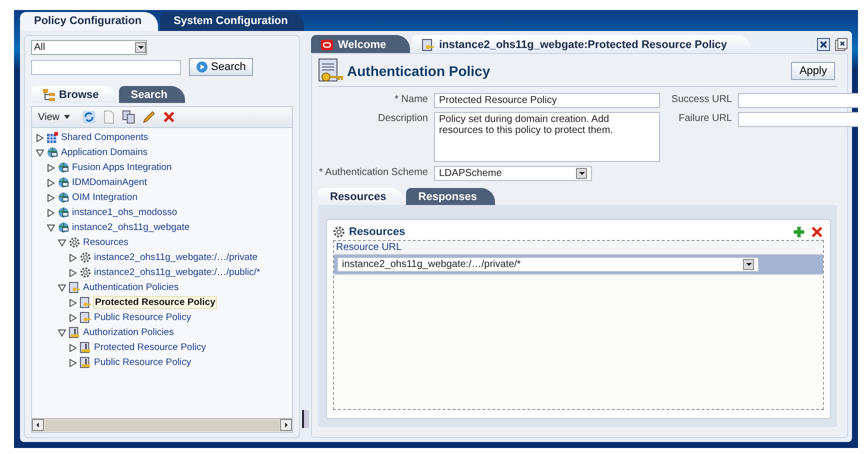 Image resolution: width=864 pixels, height=454 pixels. I want to click on search-button: Search, so click(221, 67).